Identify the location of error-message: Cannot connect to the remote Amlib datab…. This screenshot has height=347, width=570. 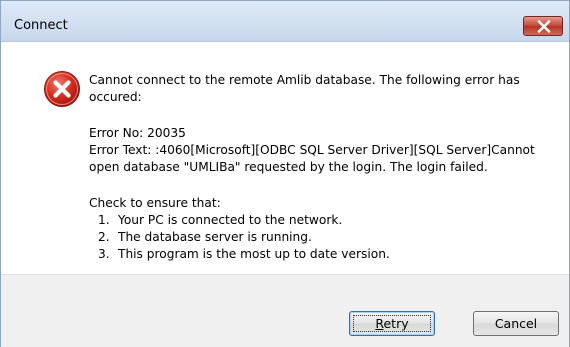
(304, 89).